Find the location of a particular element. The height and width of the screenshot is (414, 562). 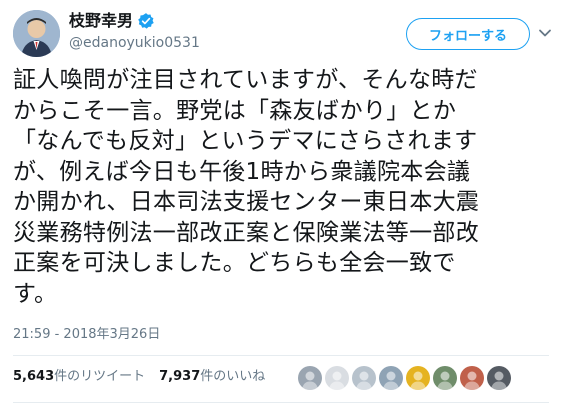

like-count-value: 7,937 is located at coordinates (180, 376).